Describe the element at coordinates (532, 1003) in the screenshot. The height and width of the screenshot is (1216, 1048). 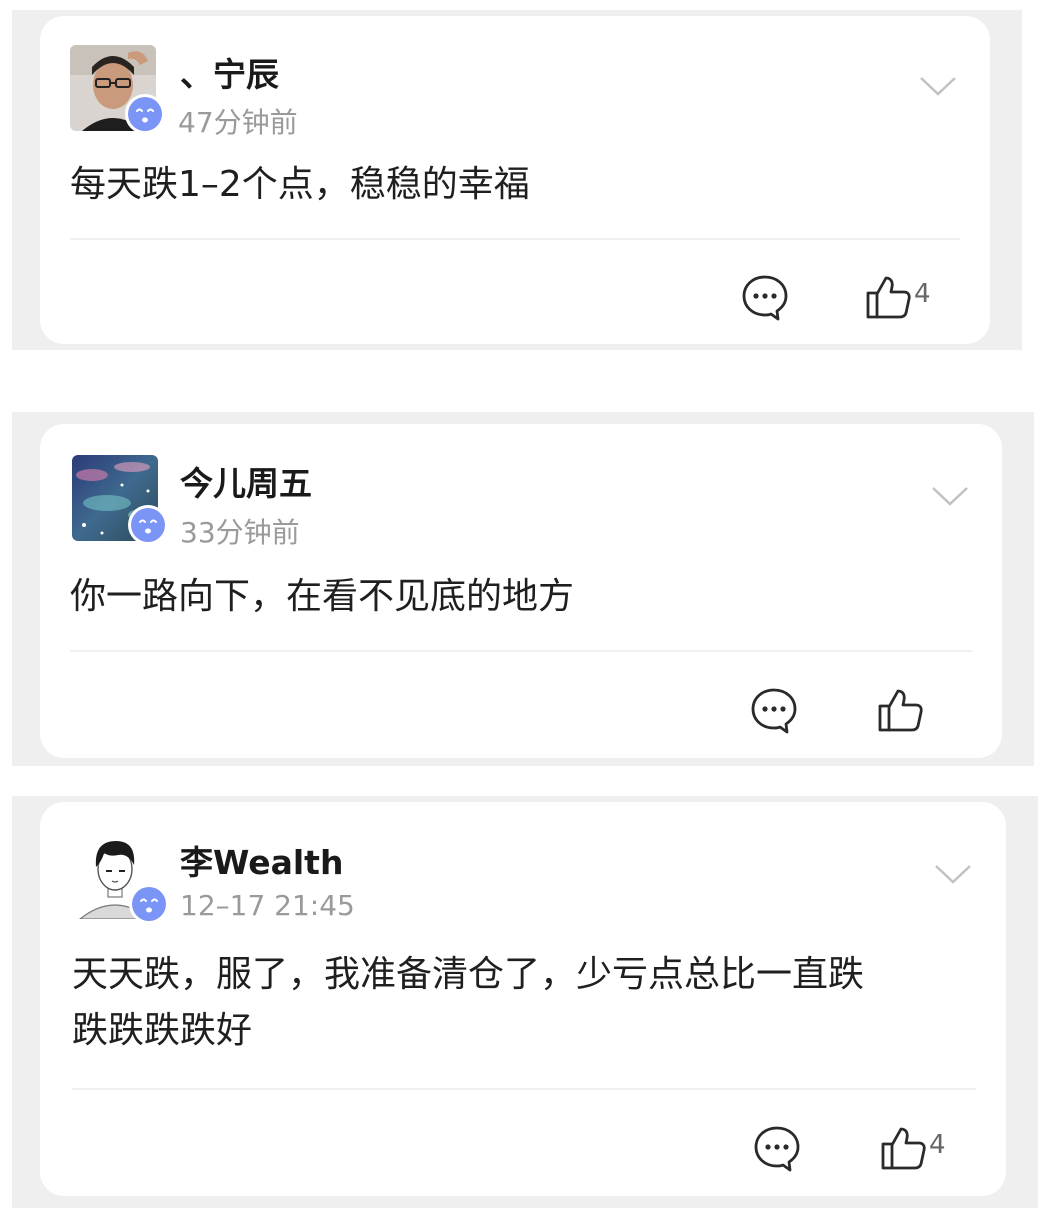
I see `post-content: 天天跌，服了，我准备清仓了，少亏点总比一直跌 跌跌跌跌好` at that location.